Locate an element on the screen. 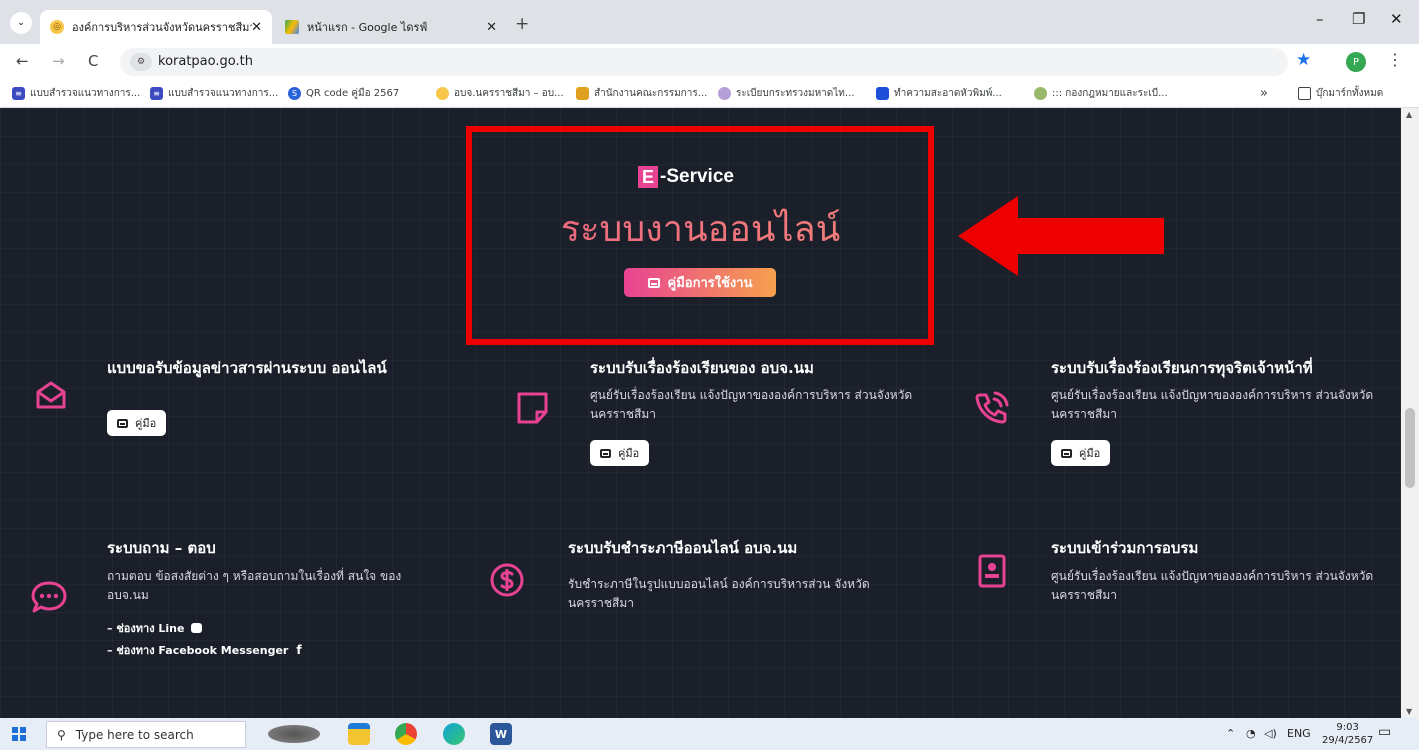  close-window-button: ✕ is located at coordinates (1396, 19).